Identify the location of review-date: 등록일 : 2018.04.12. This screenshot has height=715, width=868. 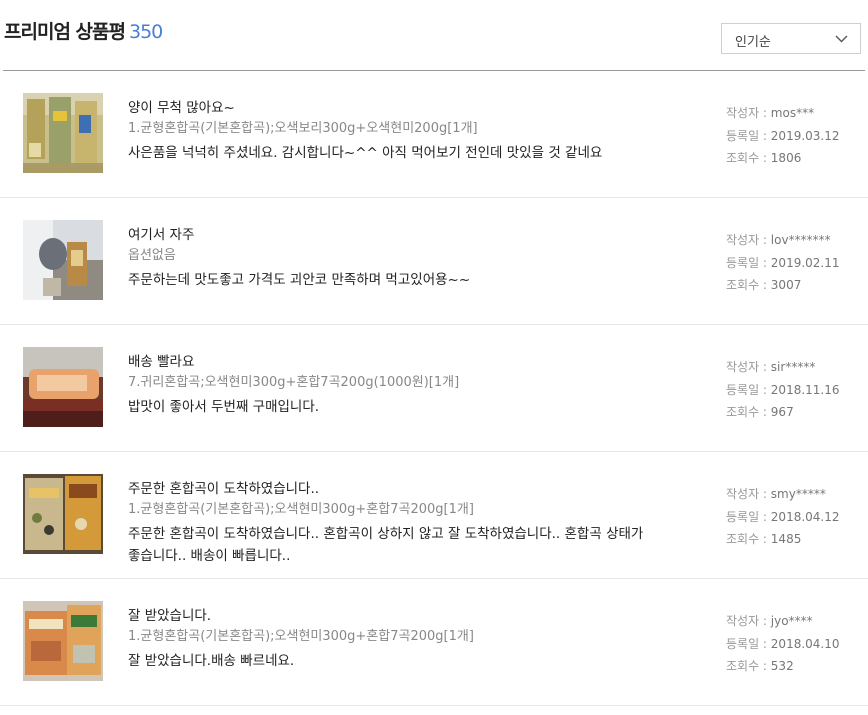
(783, 516).